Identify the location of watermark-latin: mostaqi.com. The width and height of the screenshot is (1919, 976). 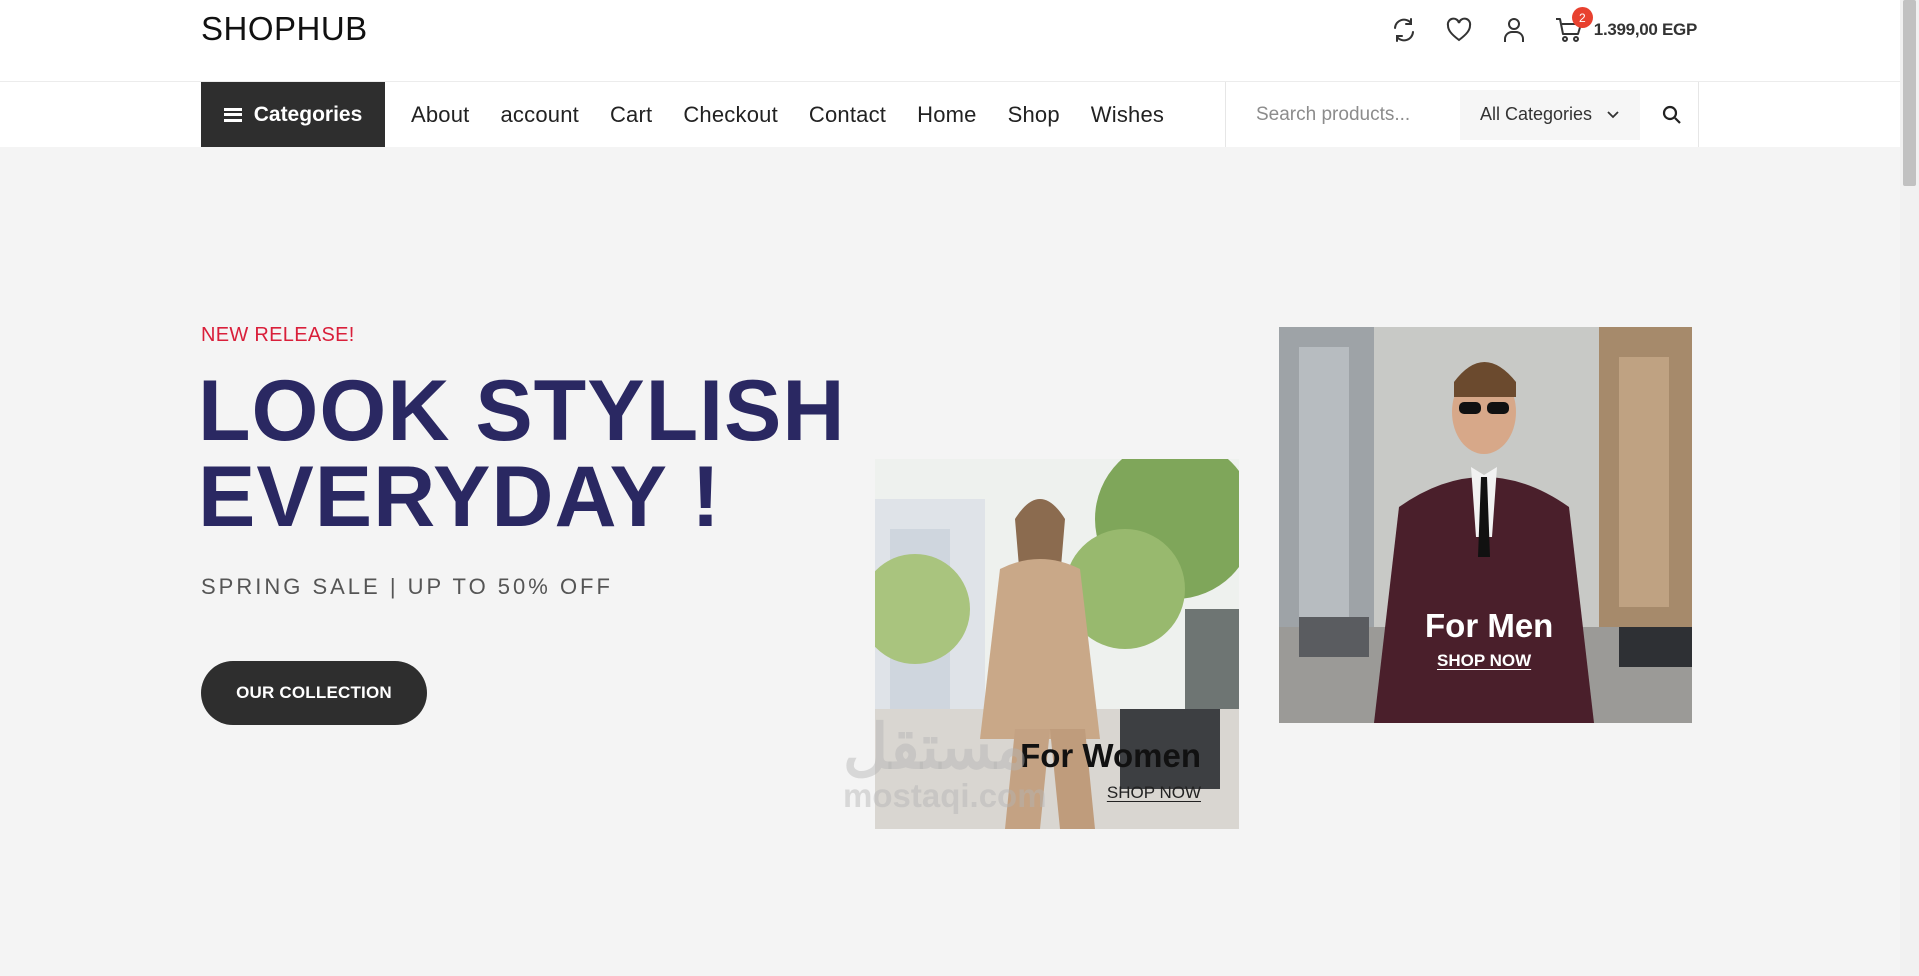
(945, 795).